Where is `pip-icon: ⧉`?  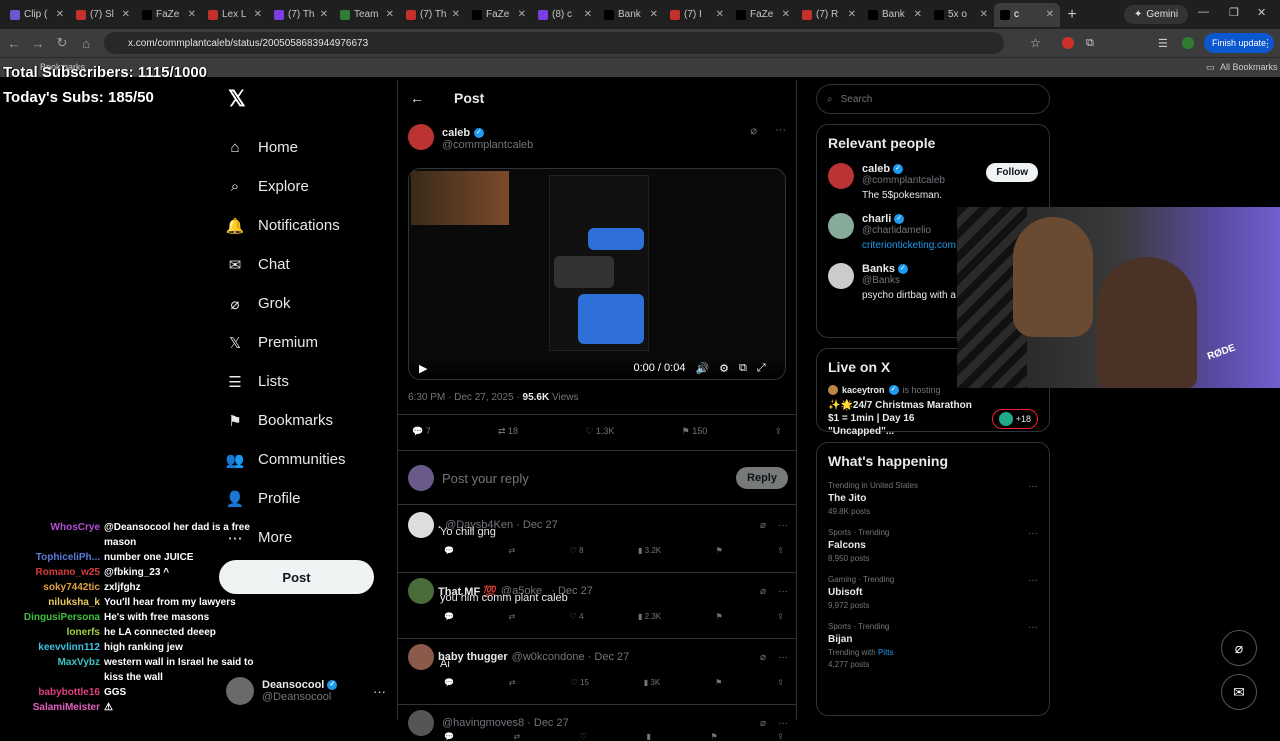
pip-icon: ⧉ is located at coordinates (743, 368).